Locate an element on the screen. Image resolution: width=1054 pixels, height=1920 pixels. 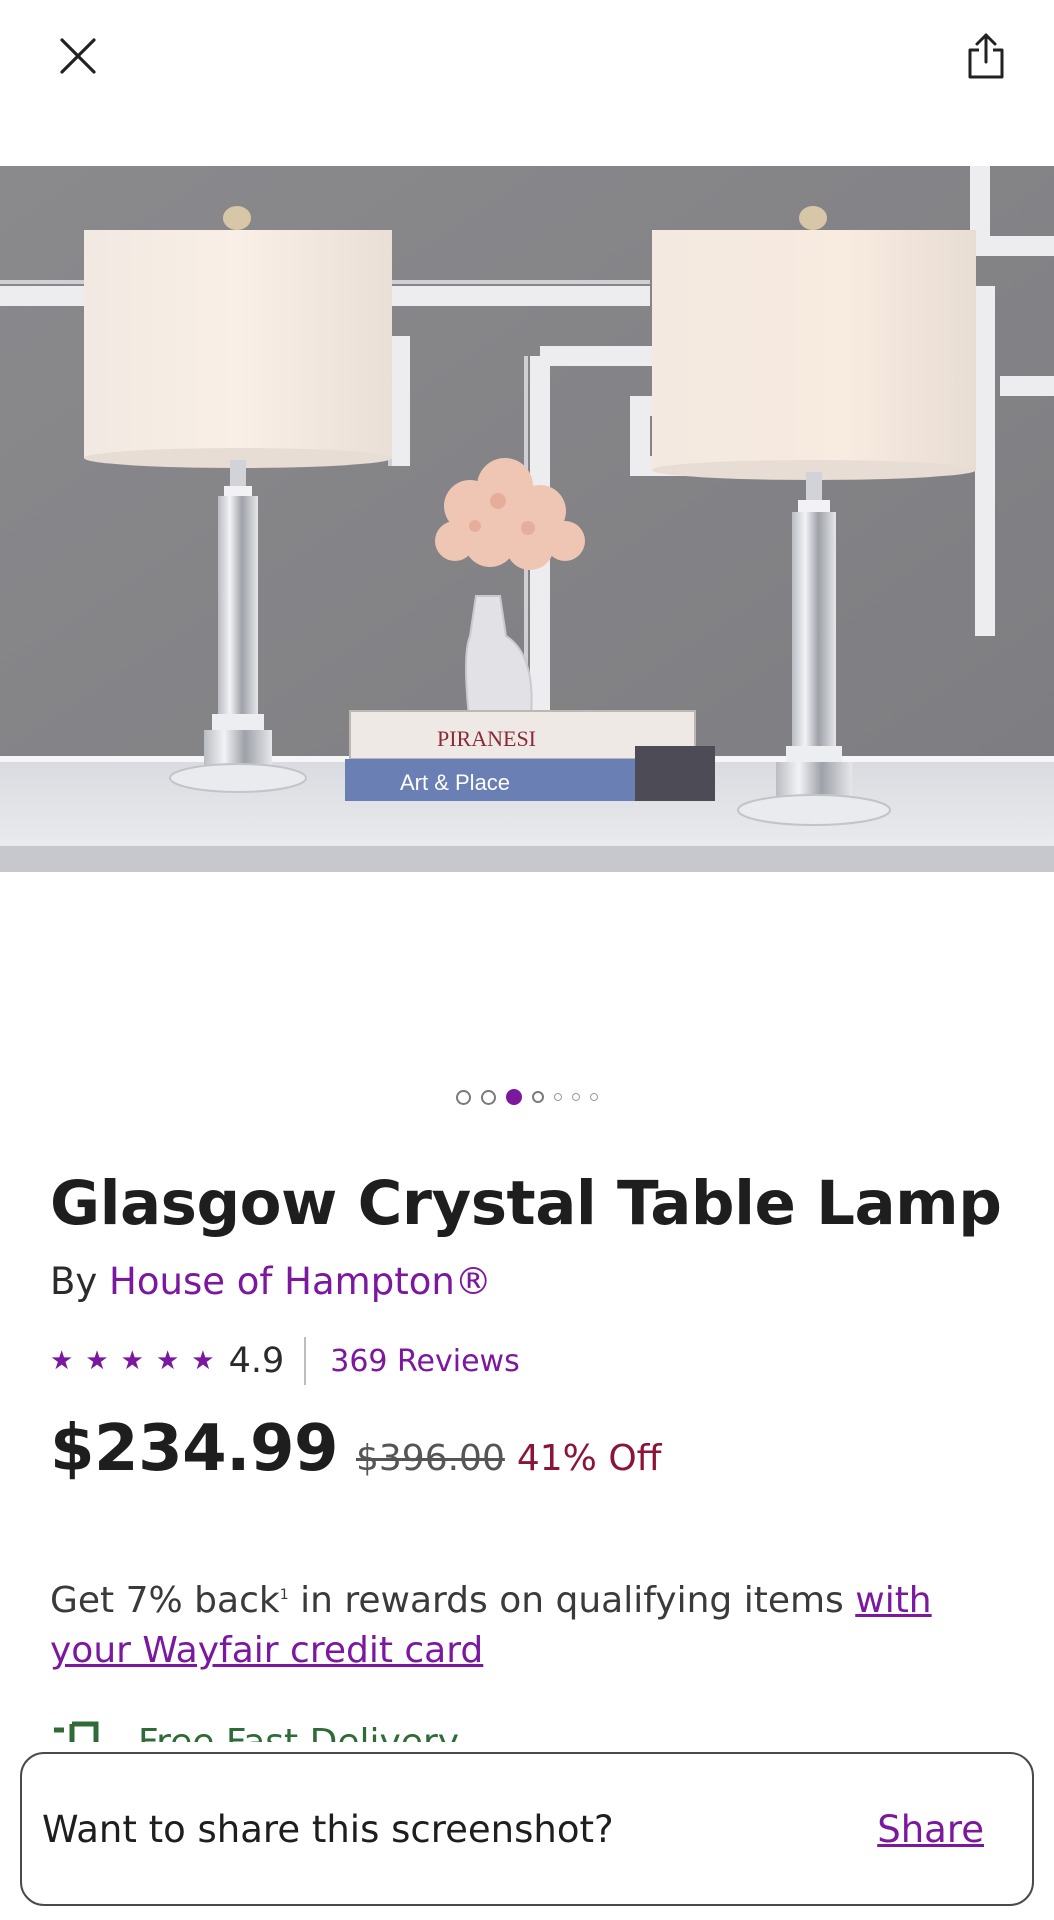
rewards-text-cont: in rewards on qualifying items is located at coordinates (572, 1600).